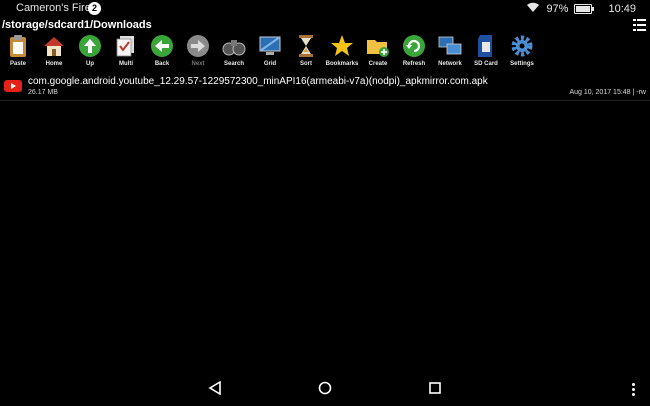  I want to click on star-icon, so click(342, 46).